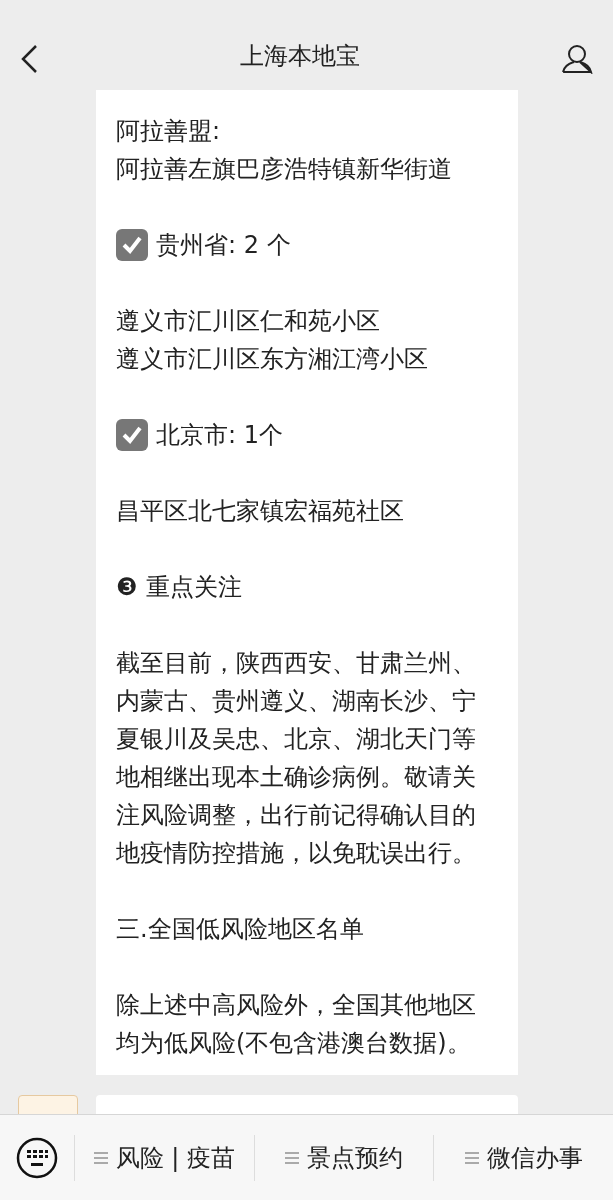 The width and height of the screenshot is (613, 1200). Describe the element at coordinates (168, 131) in the screenshot. I see `text-line: 阿拉善盟:` at that location.